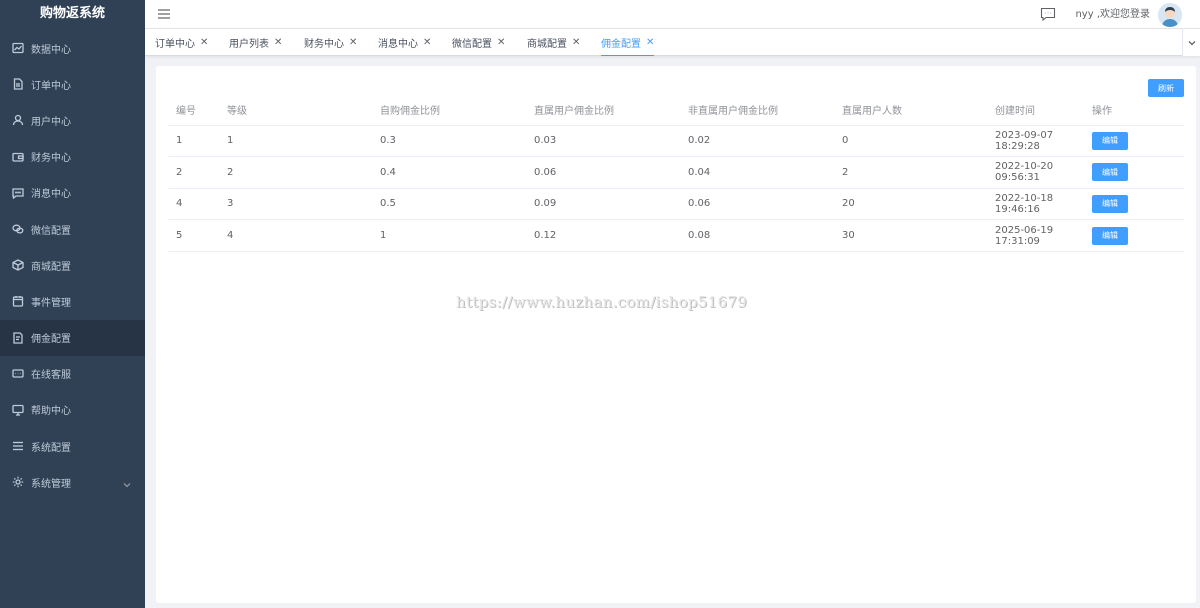  What do you see at coordinates (1035, 110) in the screenshot?
I see `column-header: 创建时间` at bounding box center [1035, 110].